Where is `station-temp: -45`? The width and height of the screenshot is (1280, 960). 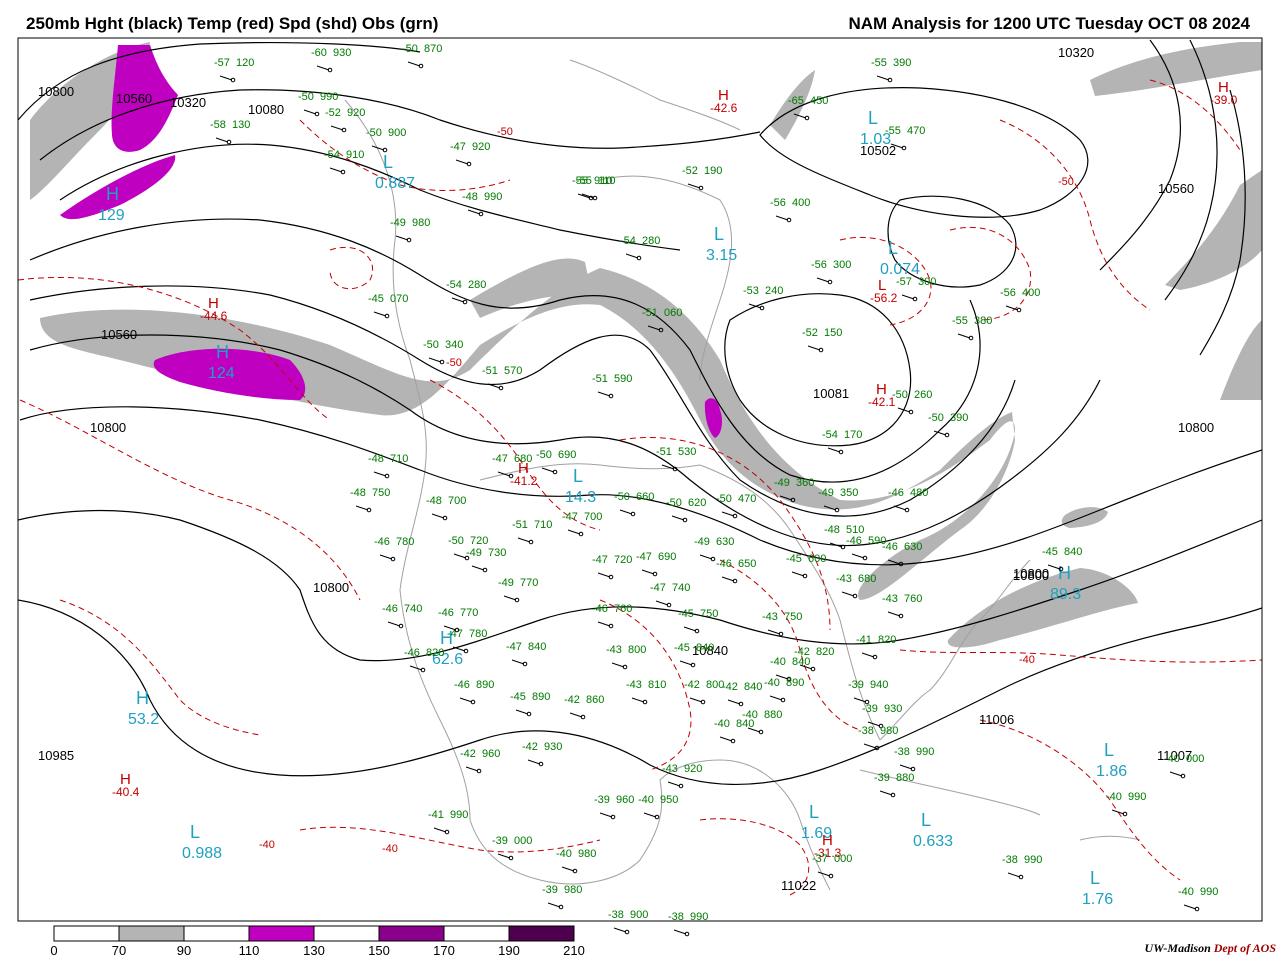 station-temp: -45 is located at coordinates (376, 299).